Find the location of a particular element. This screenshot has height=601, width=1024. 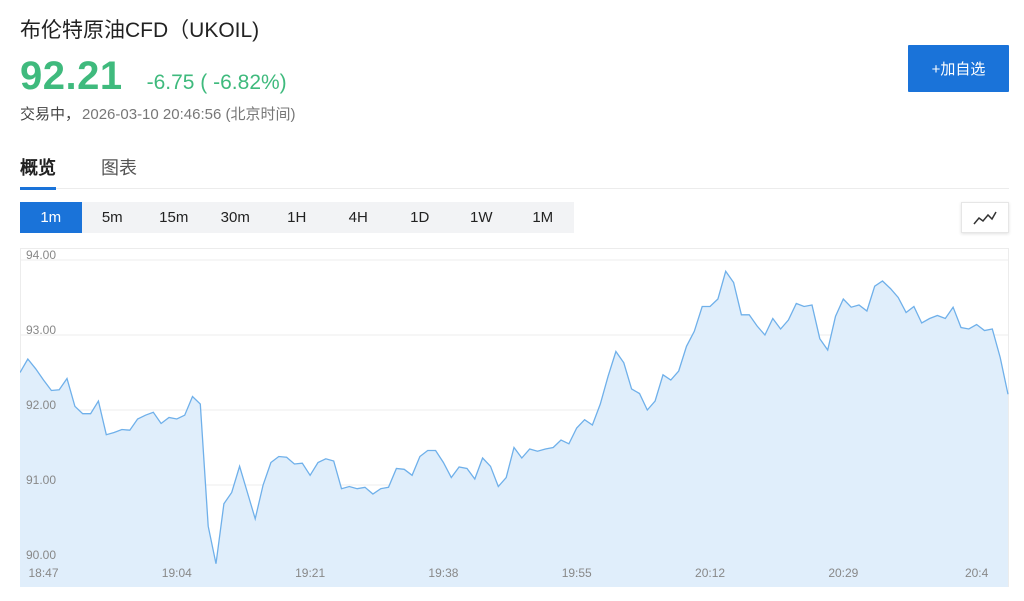

line-chart-icon is located at coordinates (985, 217).